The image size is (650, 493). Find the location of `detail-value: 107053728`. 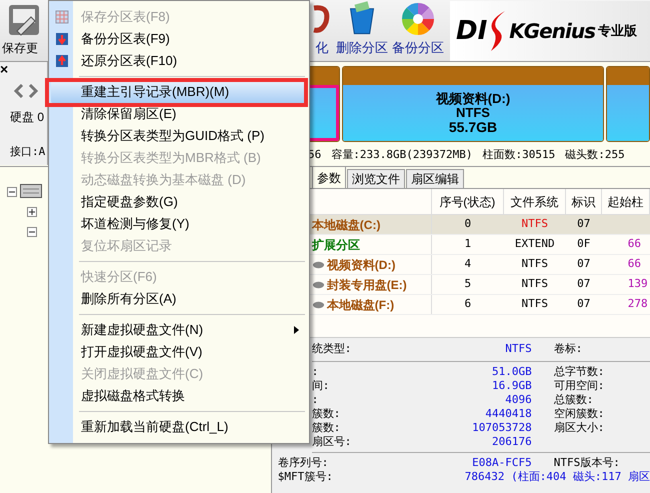

detail-value: 107053728 is located at coordinates (501, 428).